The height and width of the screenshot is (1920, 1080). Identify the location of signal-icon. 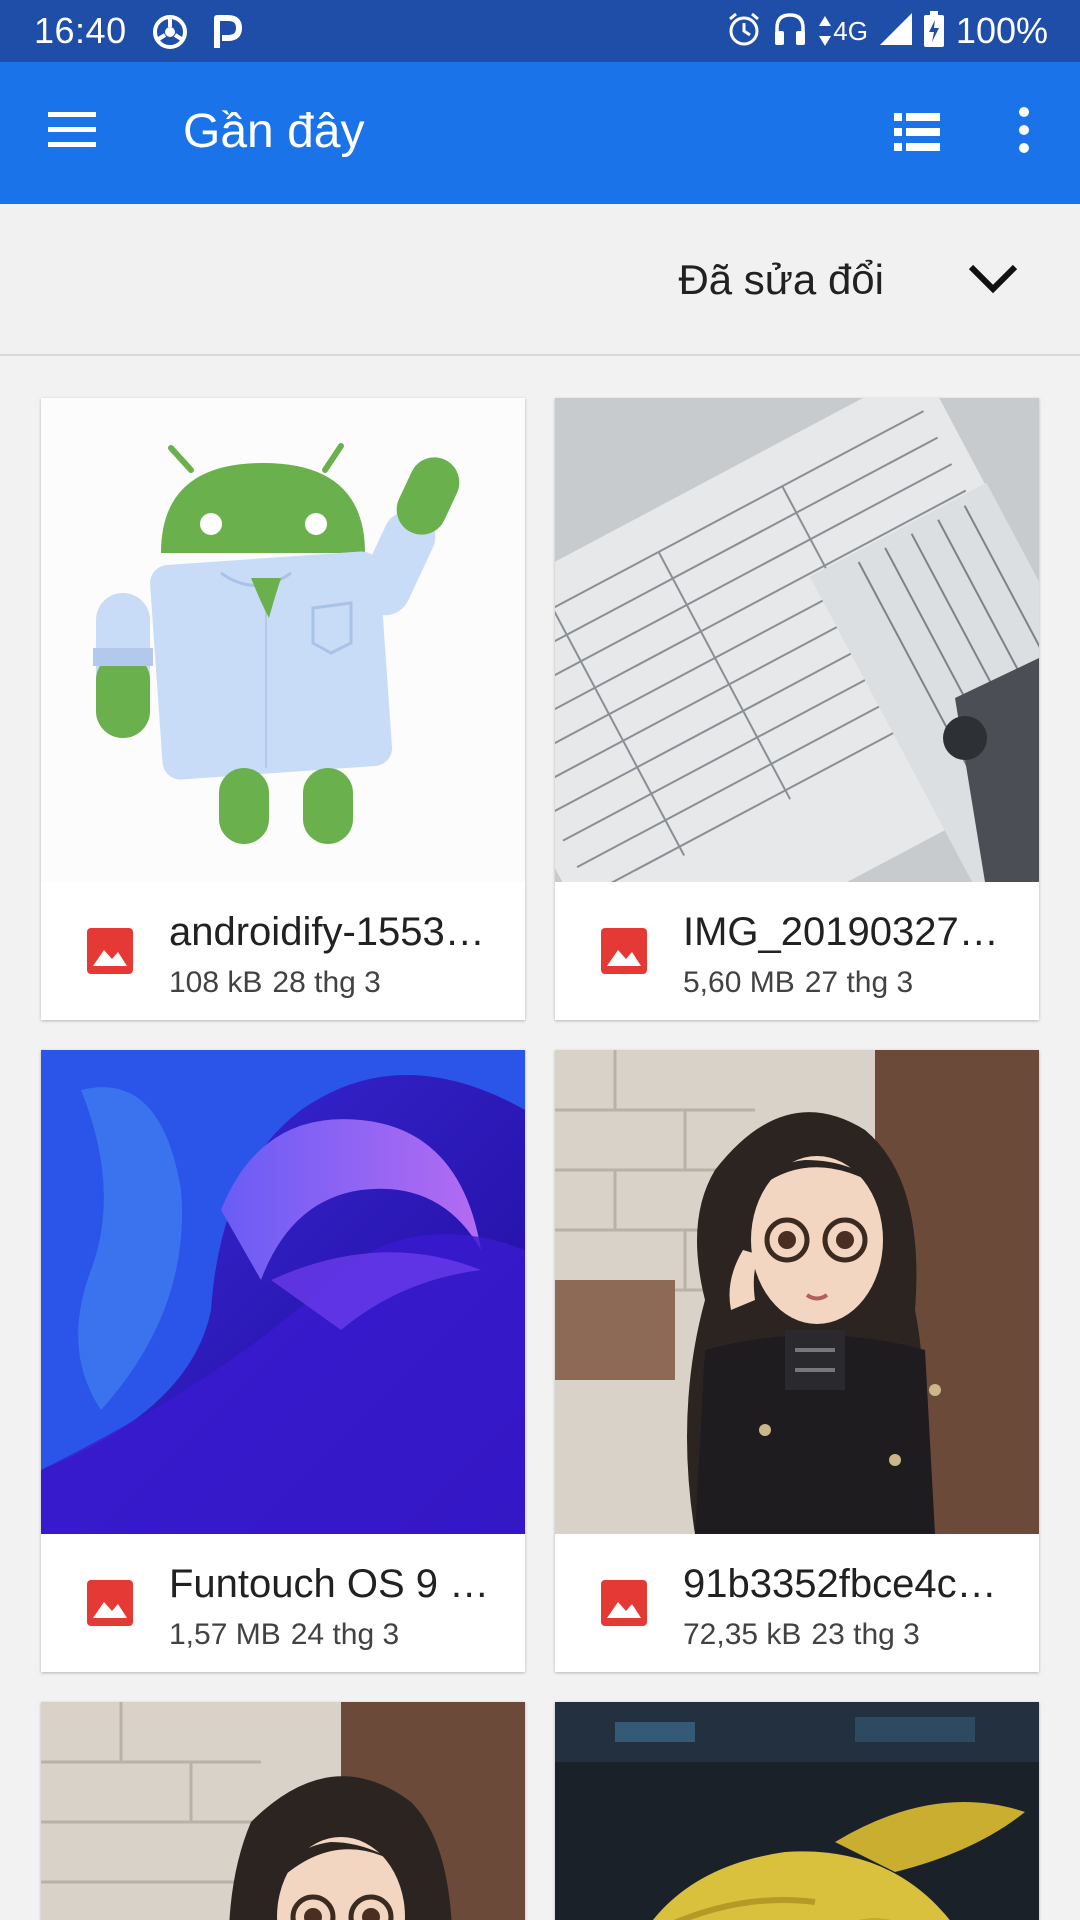
(895, 31).